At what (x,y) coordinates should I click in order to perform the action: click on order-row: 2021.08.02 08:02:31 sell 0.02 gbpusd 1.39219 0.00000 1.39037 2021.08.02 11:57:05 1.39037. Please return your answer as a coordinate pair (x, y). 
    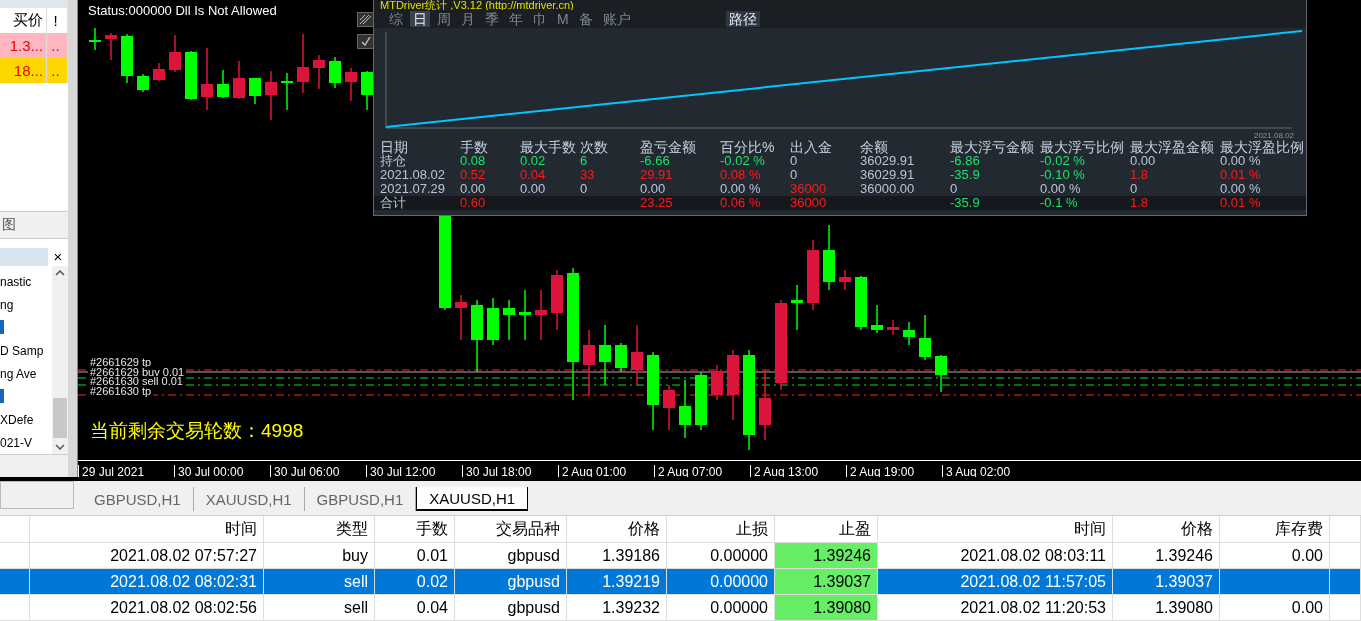
    Looking at the image, I should click on (680, 582).